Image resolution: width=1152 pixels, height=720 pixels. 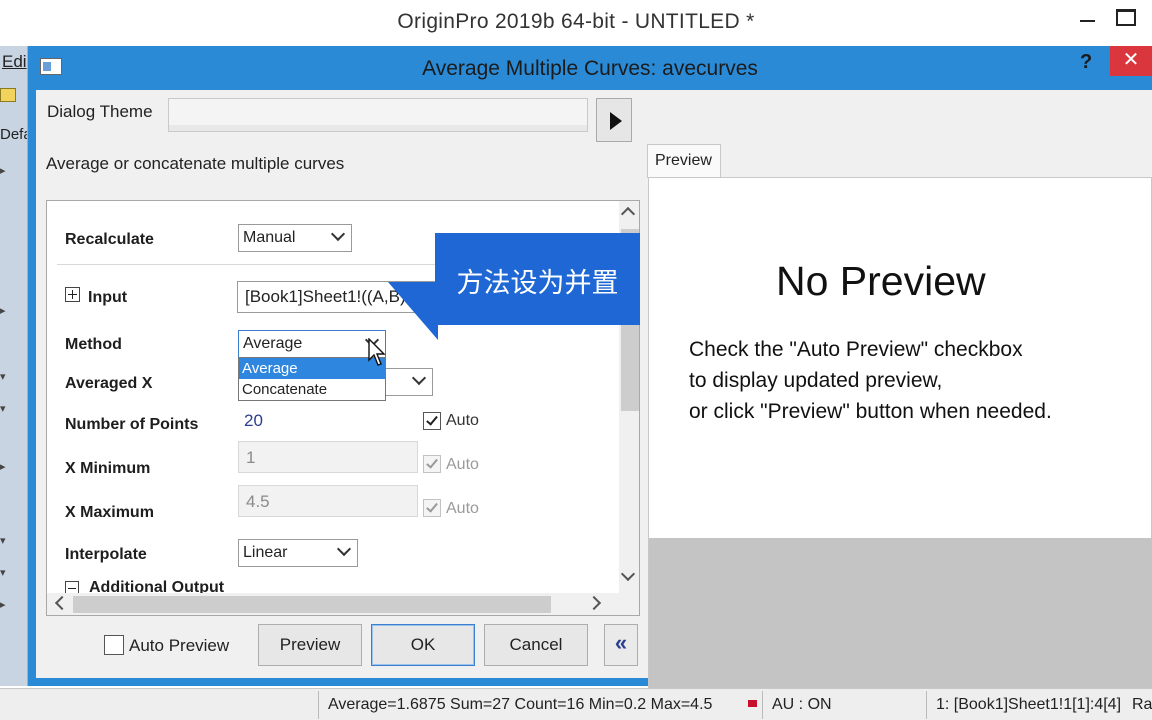 What do you see at coordinates (298, 553) in the screenshot?
I see `interpolate-combo: Linear` at bounding box center [298, 553].